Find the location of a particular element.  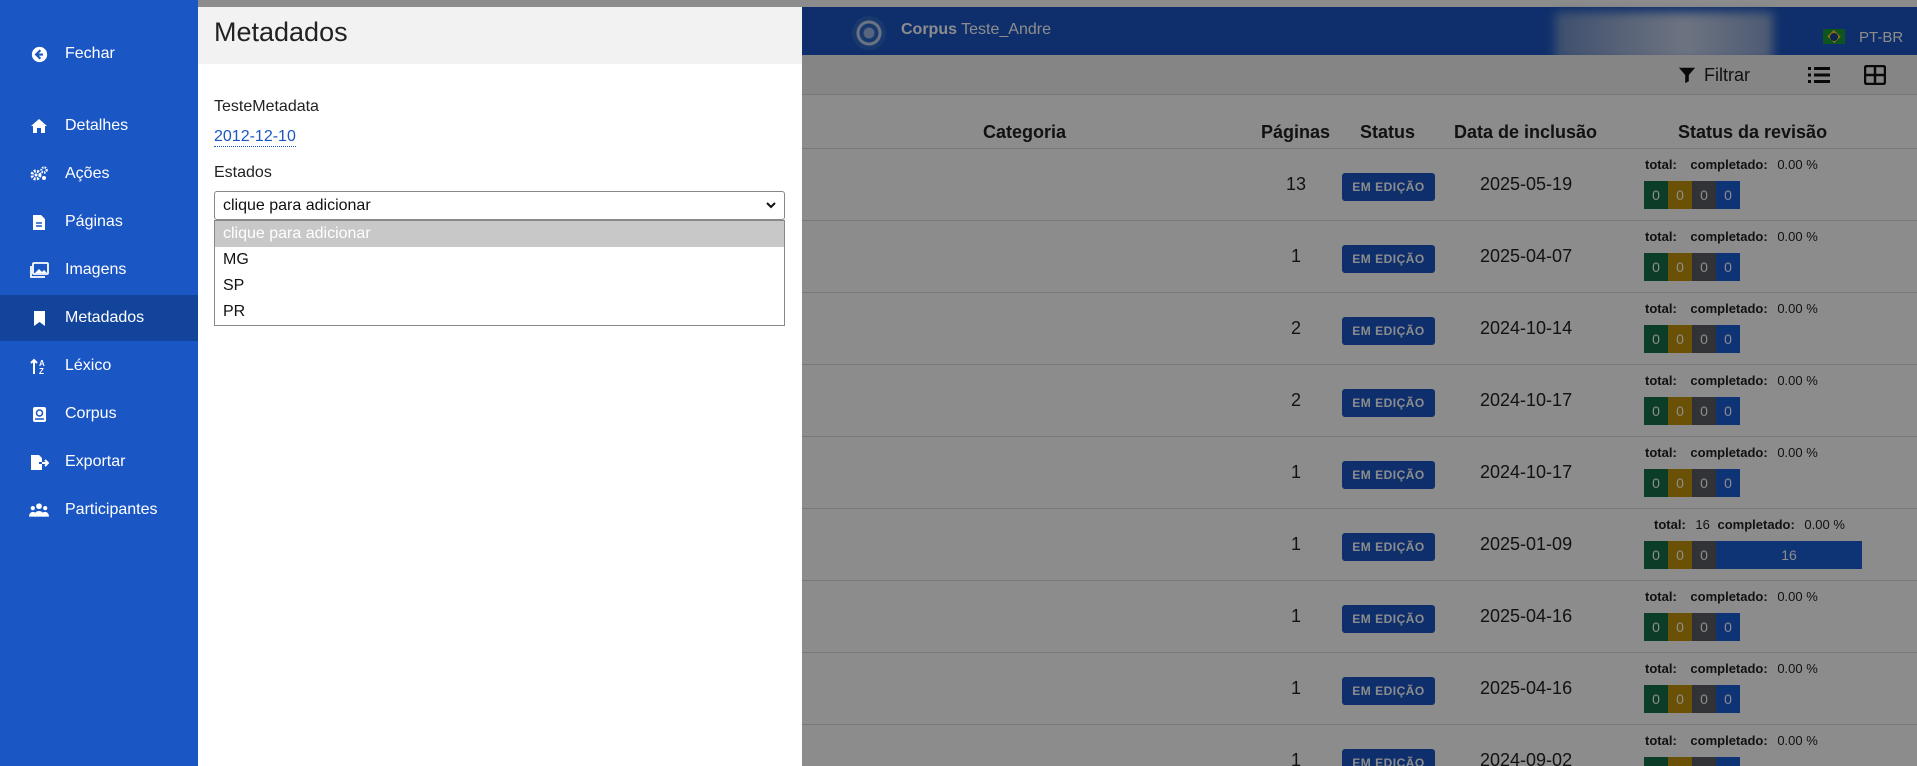

menu-item-label: Detalhes is located at coordinates (97, 125).